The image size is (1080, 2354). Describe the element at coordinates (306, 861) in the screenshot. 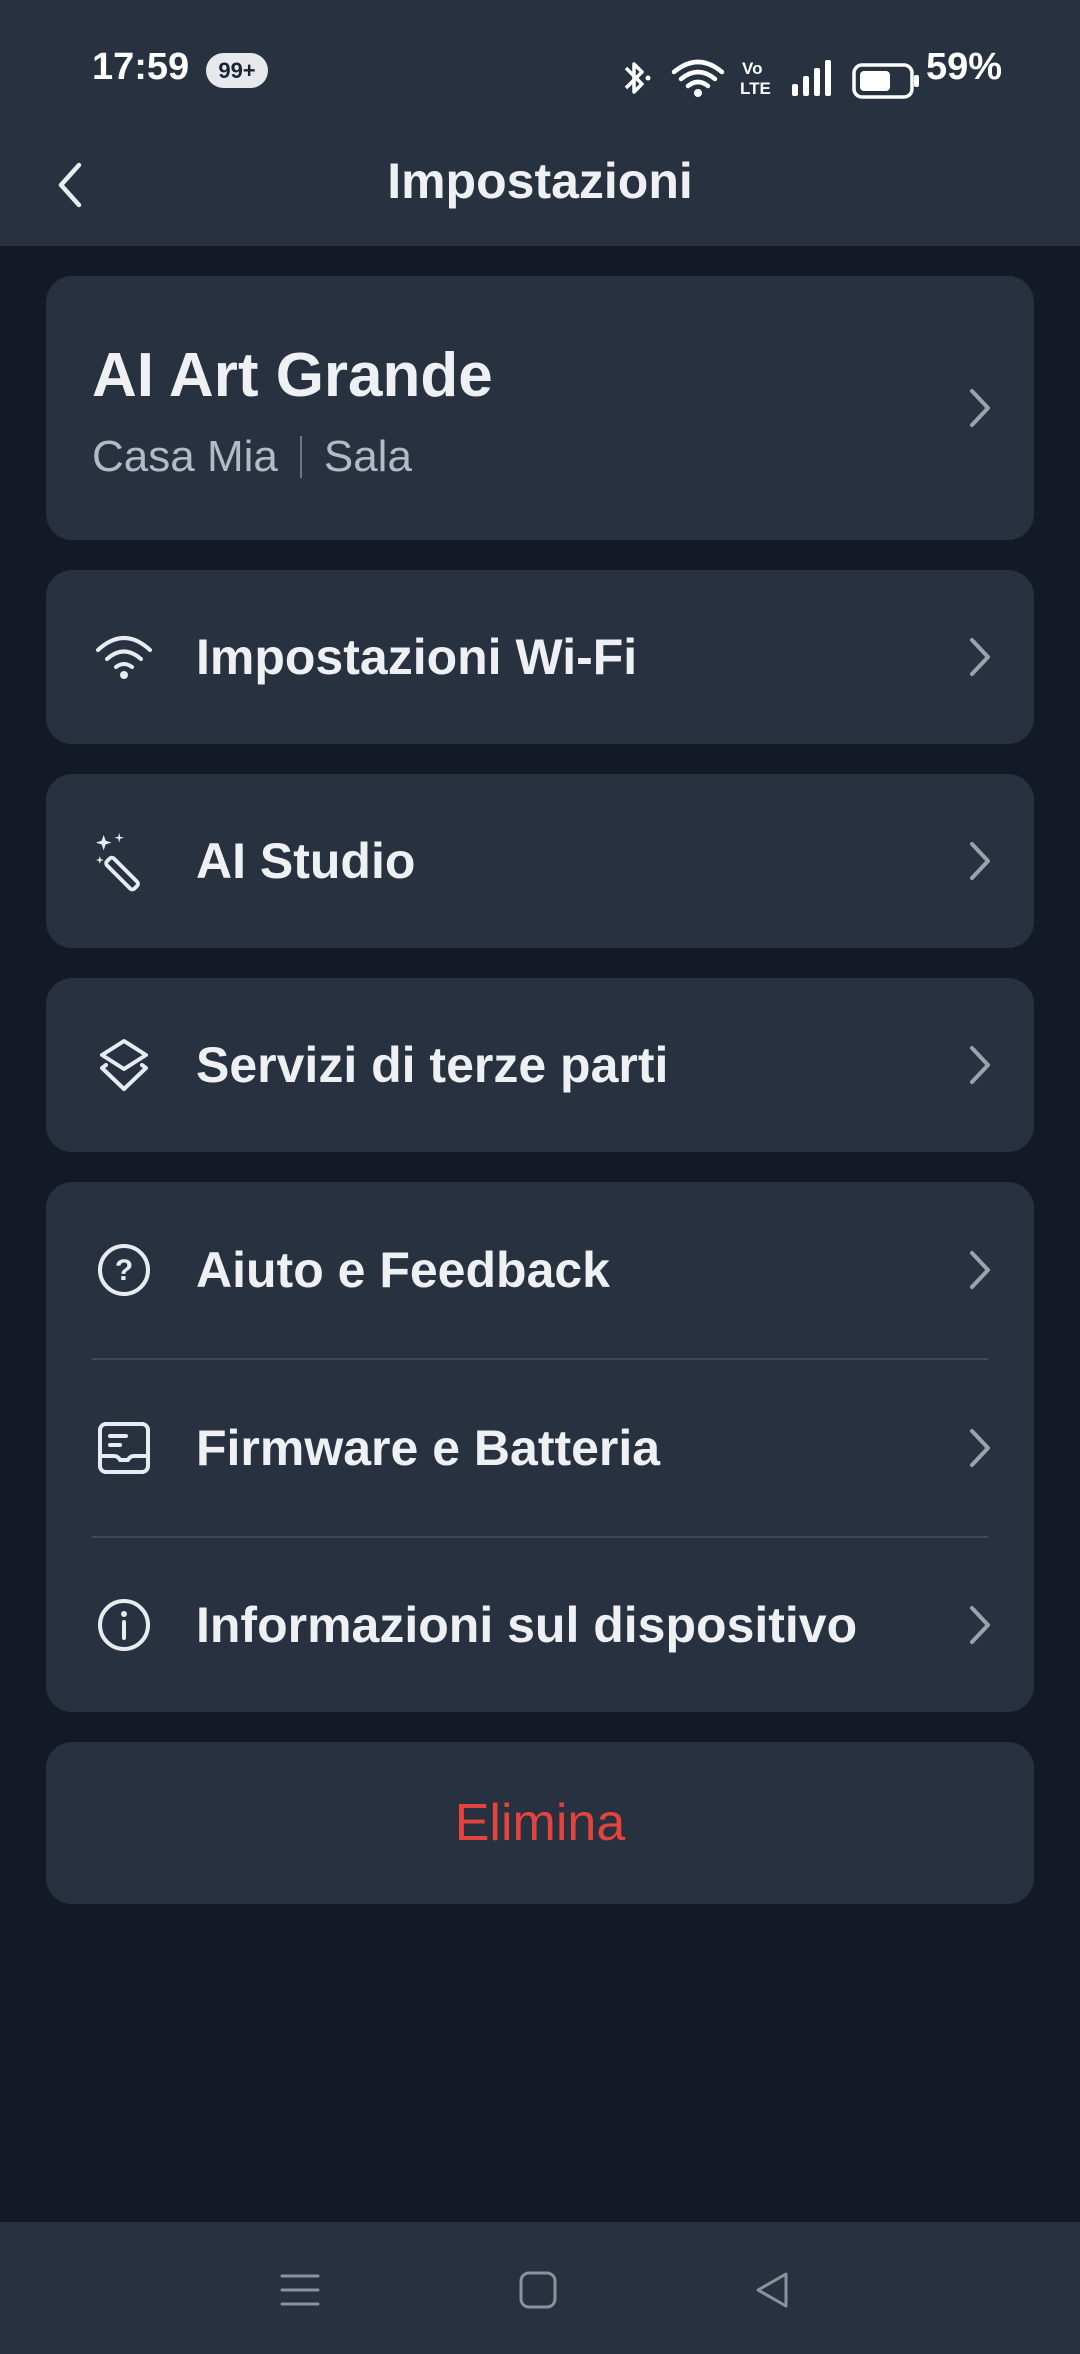

I see `menu-item-label: AI Studio` at that location.